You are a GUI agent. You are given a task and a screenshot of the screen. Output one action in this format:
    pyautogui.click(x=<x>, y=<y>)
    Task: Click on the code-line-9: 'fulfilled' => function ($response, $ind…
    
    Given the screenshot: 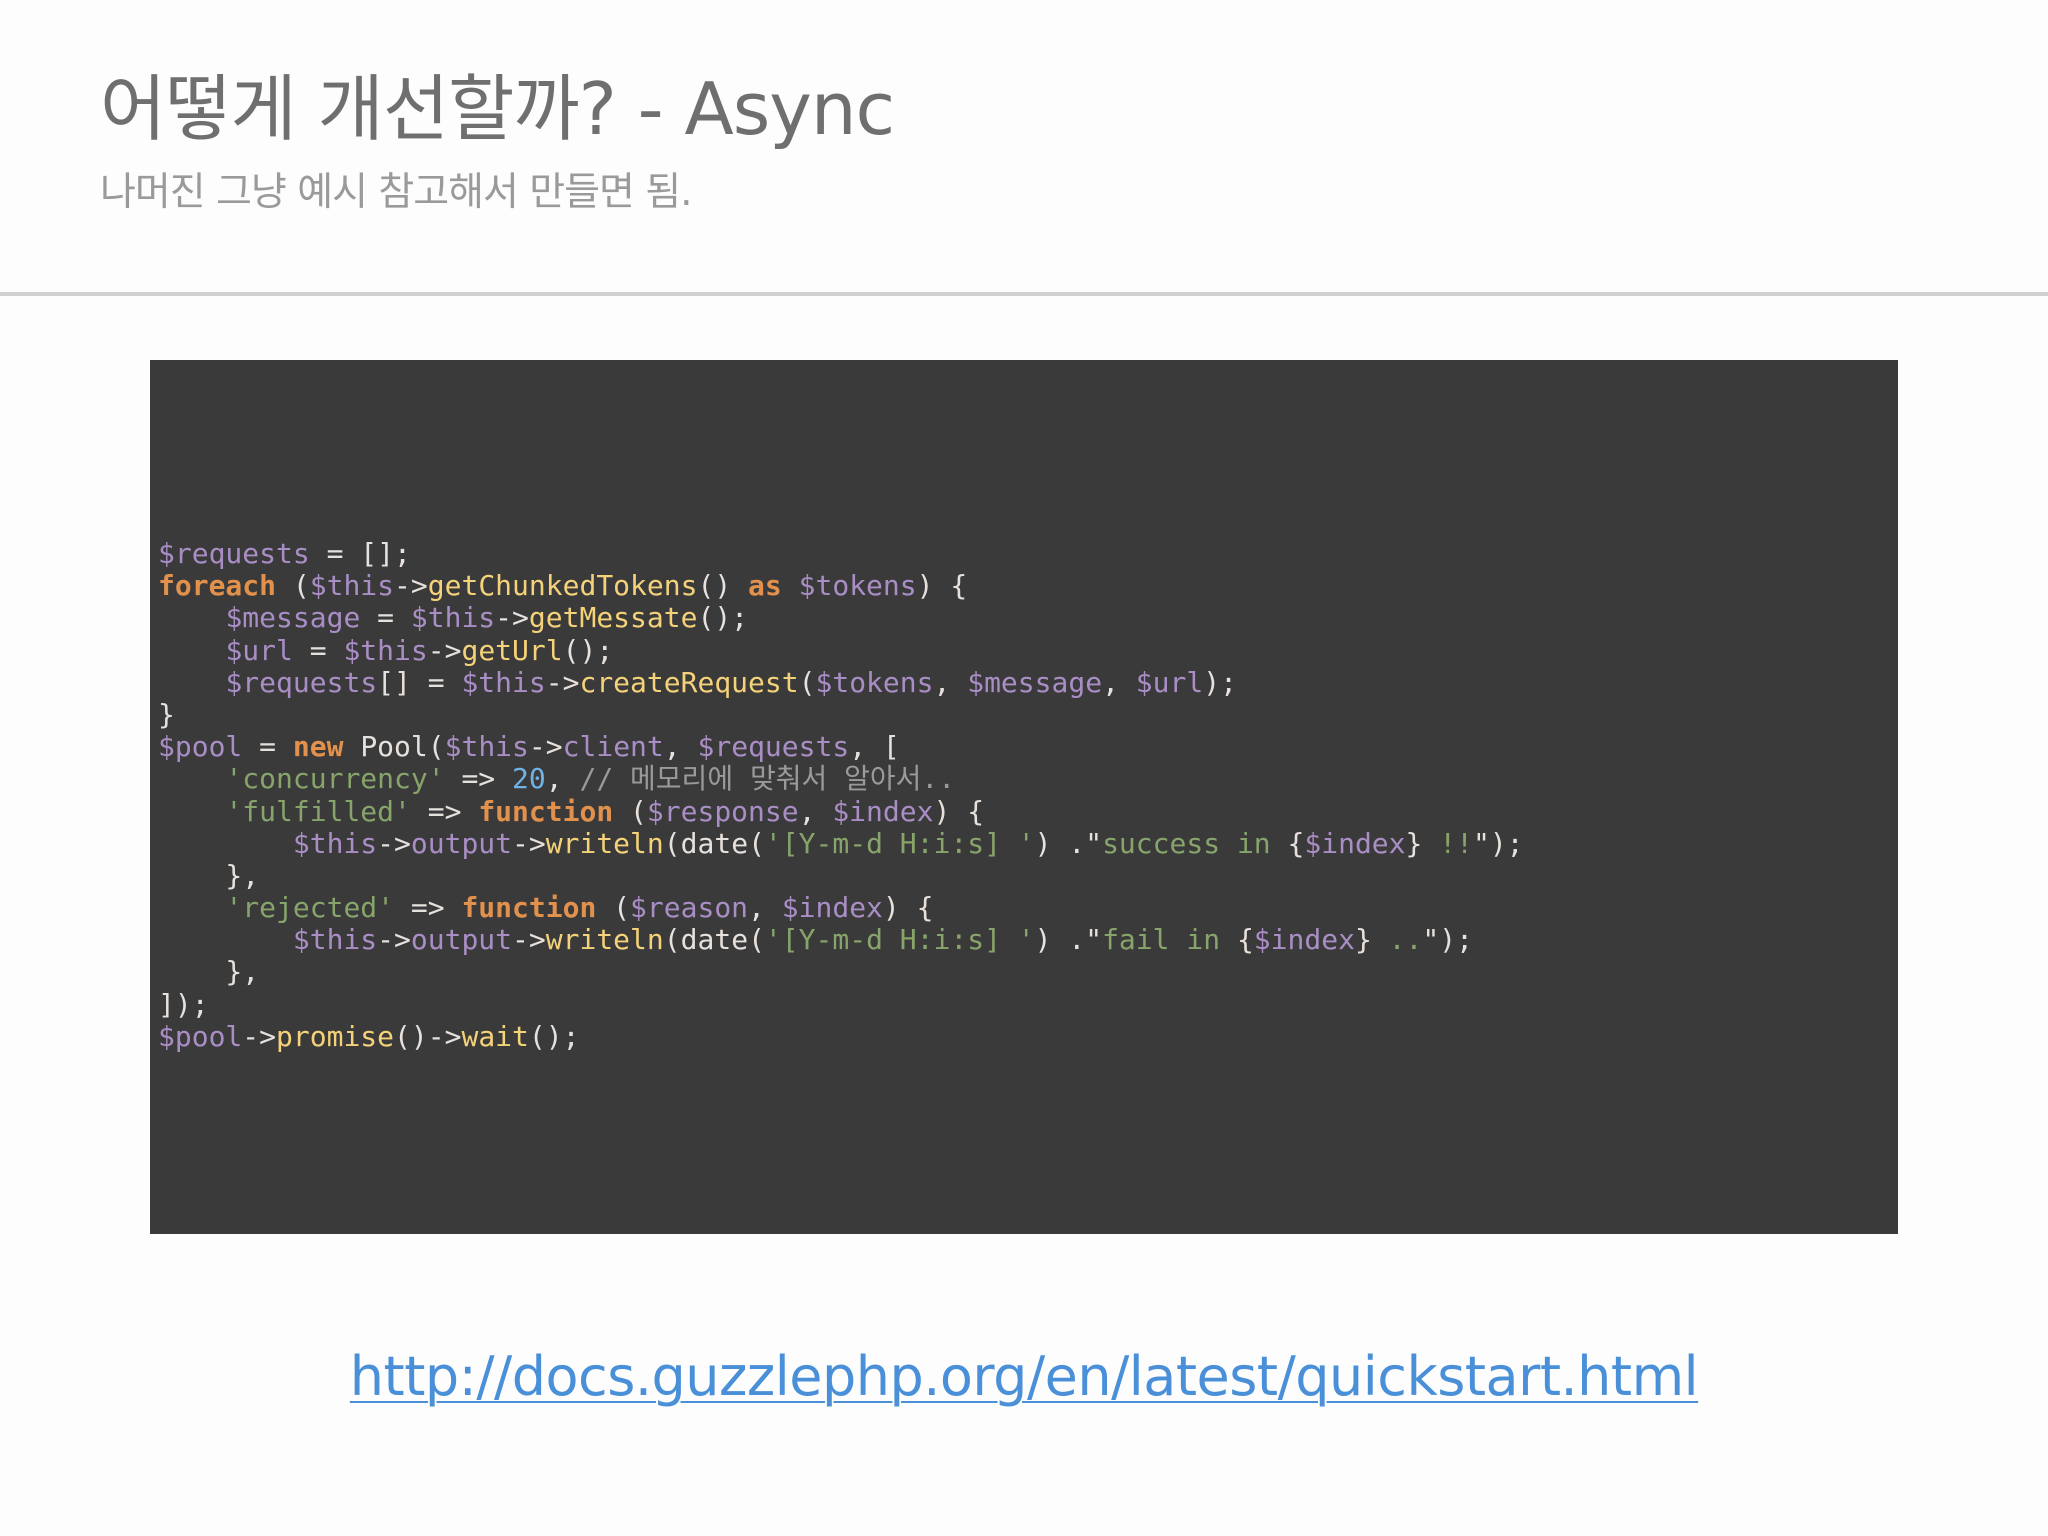 What is the action you would take?
    pyautogui.click(x=605, y=811)
    